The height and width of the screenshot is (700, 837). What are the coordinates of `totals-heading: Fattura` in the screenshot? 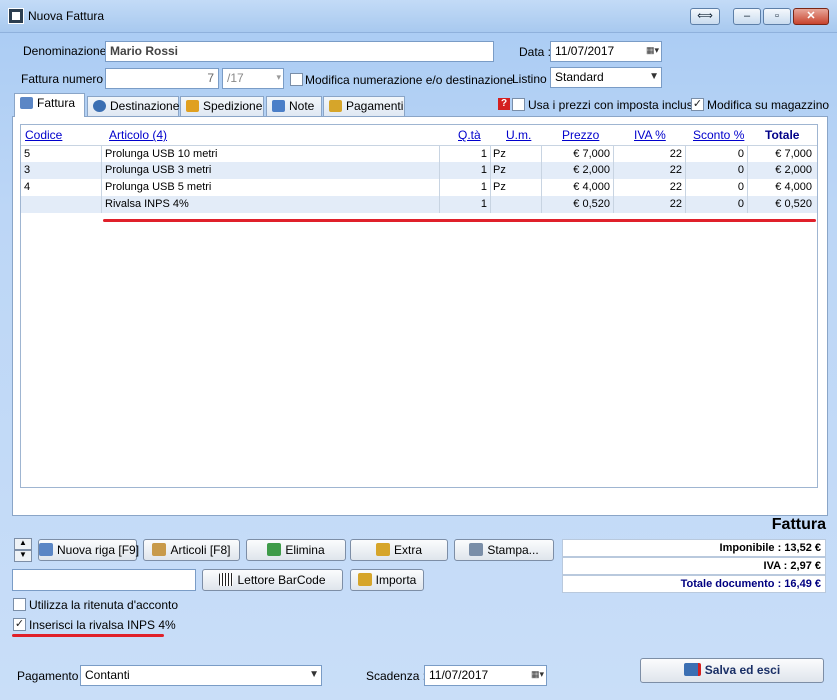 It's located at (798, 524).